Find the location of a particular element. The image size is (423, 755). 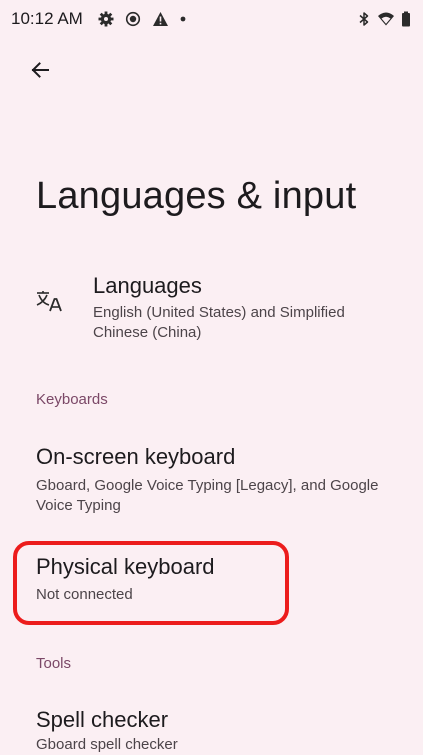

onscreen-keyboard-title: On-screen keyboard is located at coordinates (136, 456).